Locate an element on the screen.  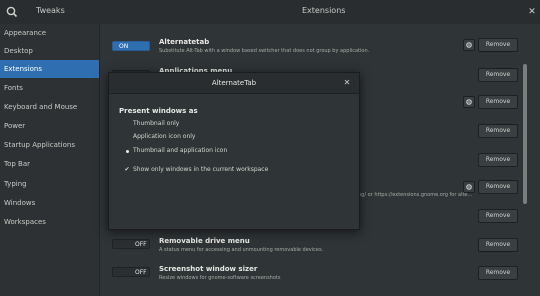
title-bar: Tweaks Extensions ✕ is located at coordinates (270, 12).